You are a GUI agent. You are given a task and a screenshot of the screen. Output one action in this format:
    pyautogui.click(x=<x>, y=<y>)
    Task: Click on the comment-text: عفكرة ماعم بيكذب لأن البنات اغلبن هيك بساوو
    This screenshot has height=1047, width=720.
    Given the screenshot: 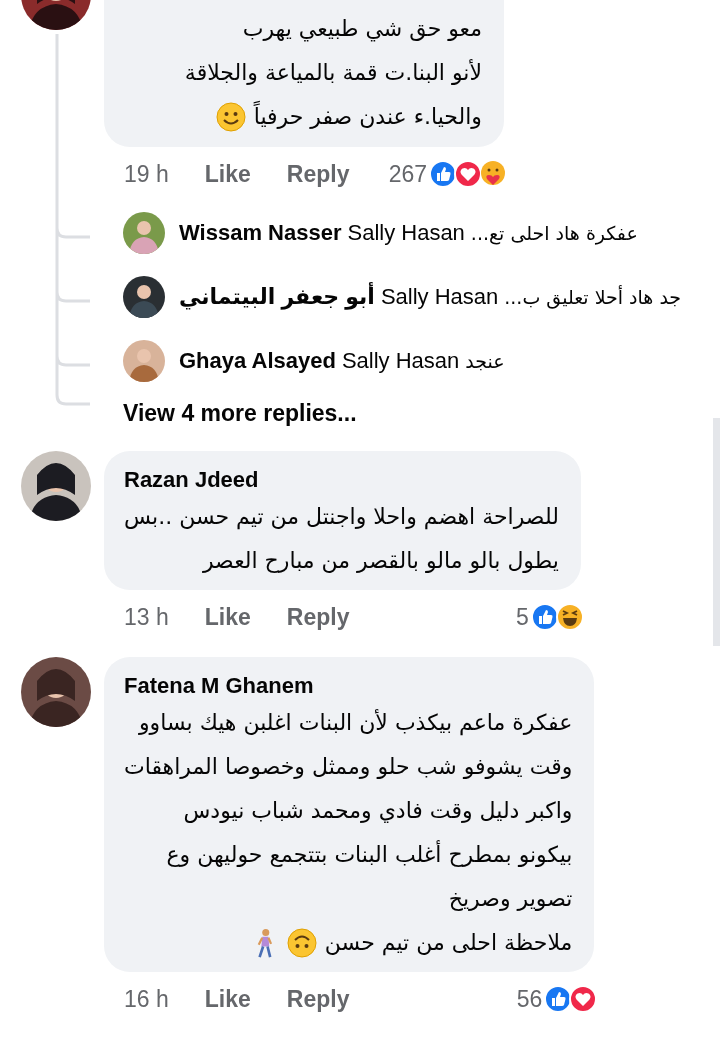 What is the action you would take?
    pyautogui.click(x=355, y=723)
    